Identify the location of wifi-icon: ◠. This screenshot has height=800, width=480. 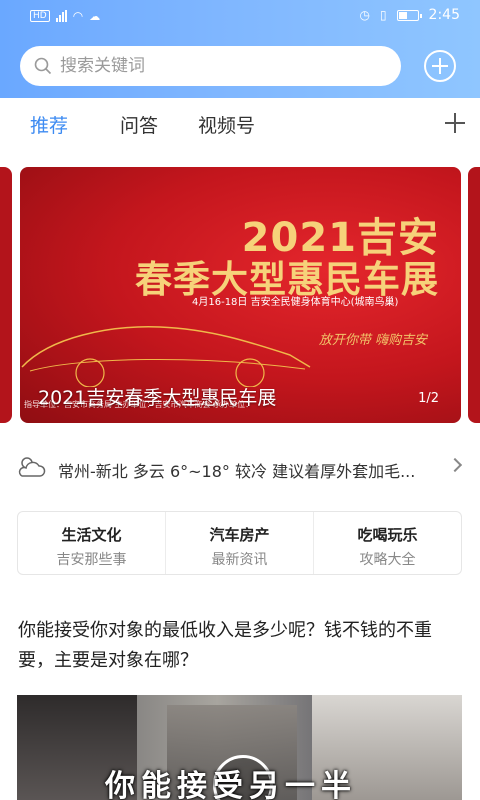
(78, 16).